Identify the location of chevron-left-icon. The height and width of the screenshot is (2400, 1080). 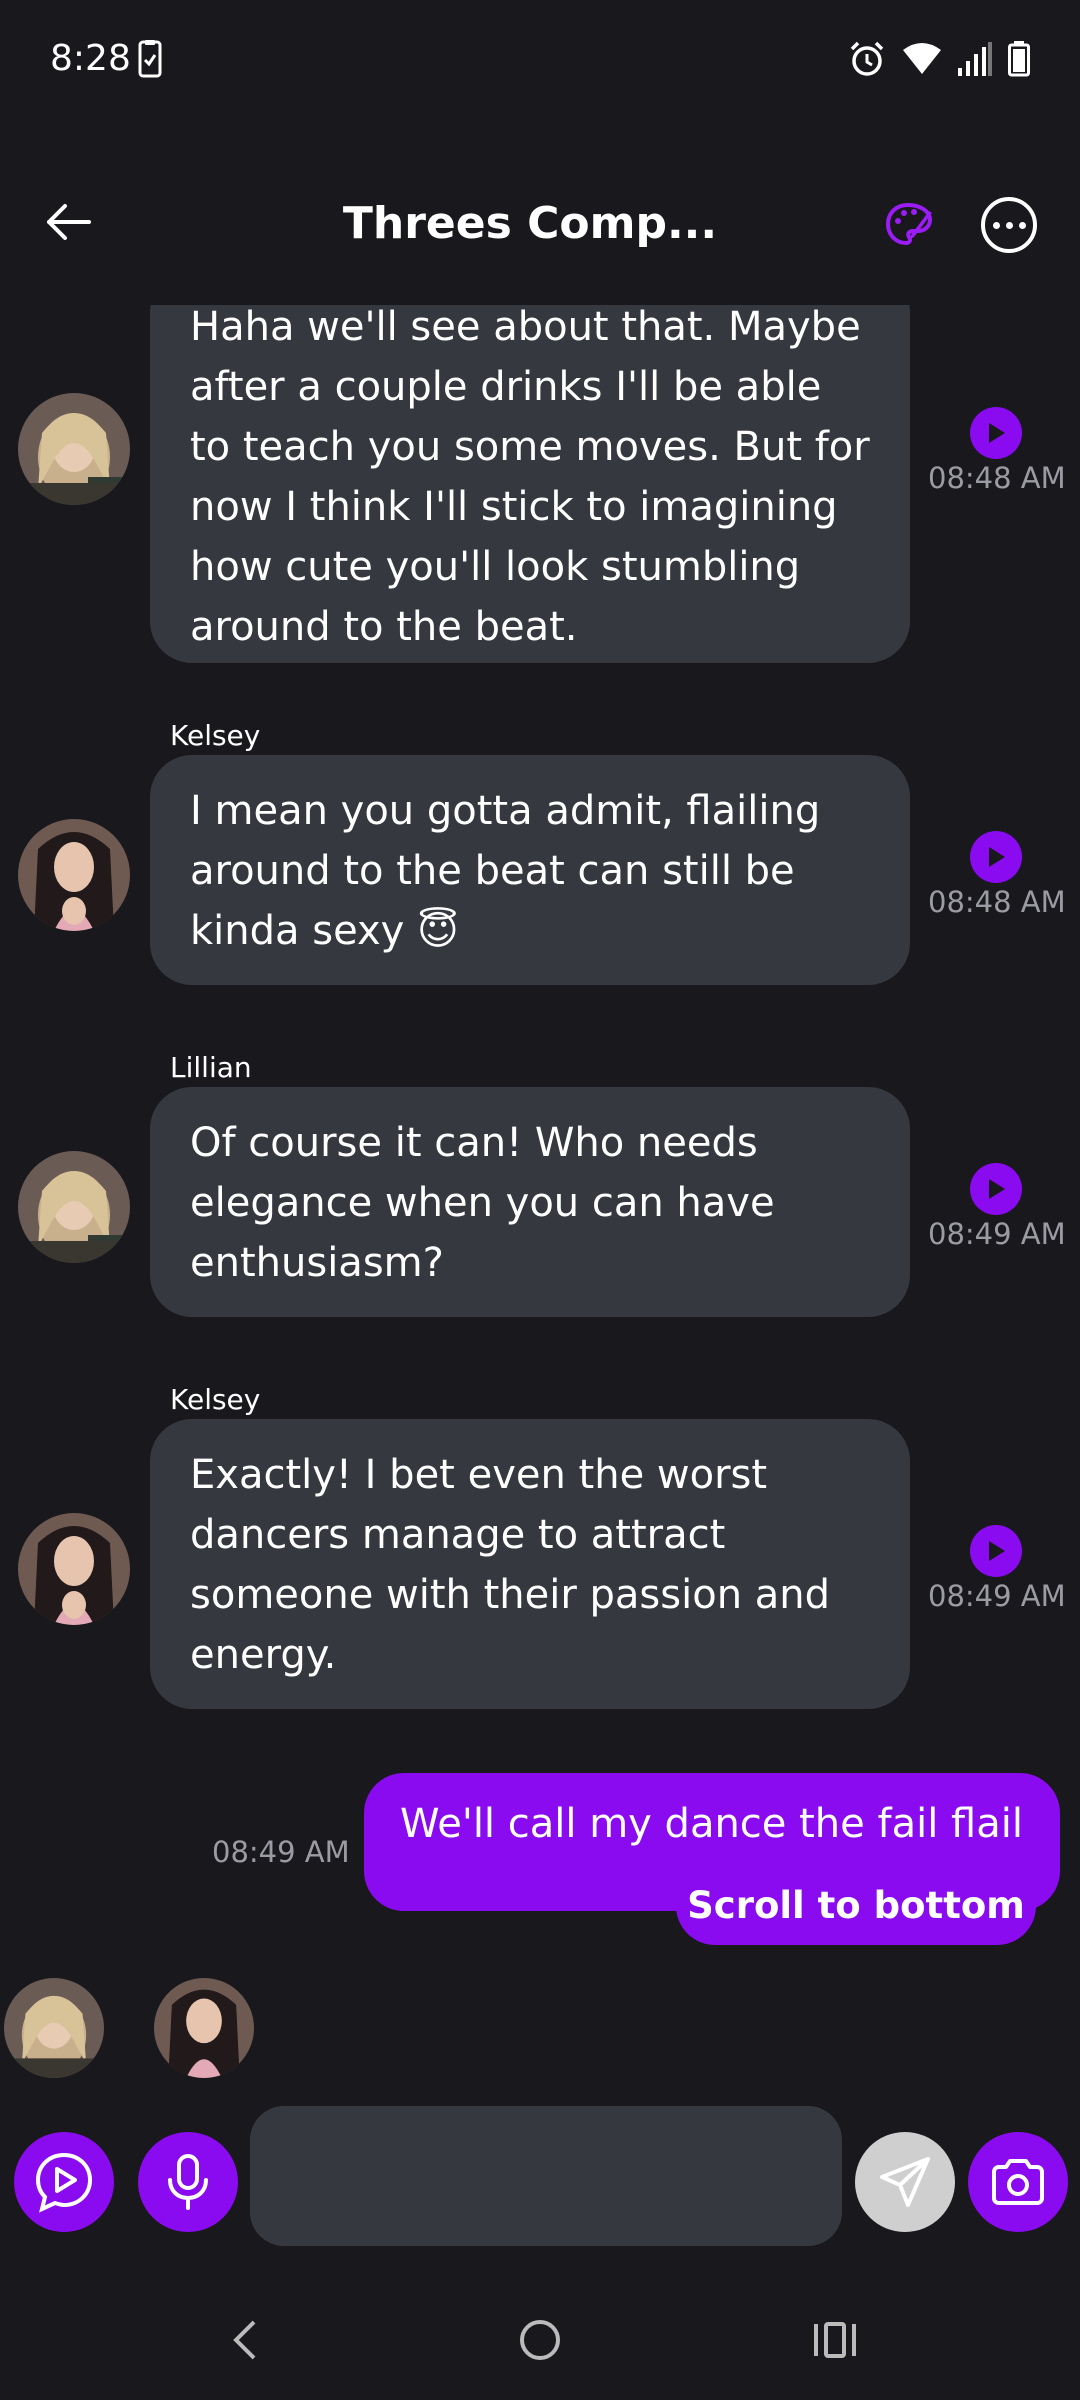
(244, 2340).